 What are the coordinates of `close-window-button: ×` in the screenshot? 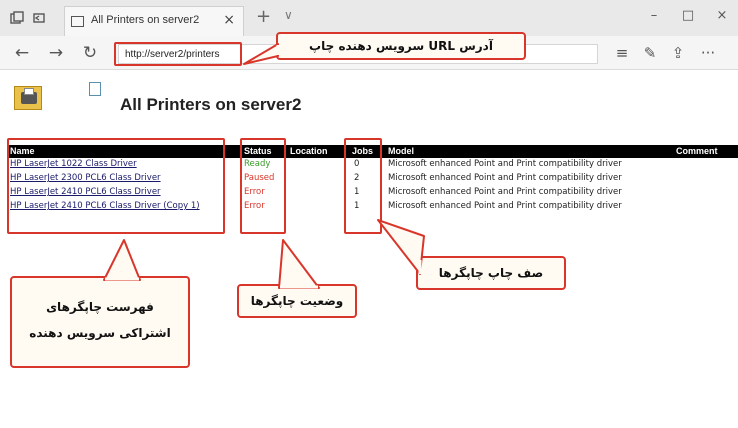 It's located at (722, 15).